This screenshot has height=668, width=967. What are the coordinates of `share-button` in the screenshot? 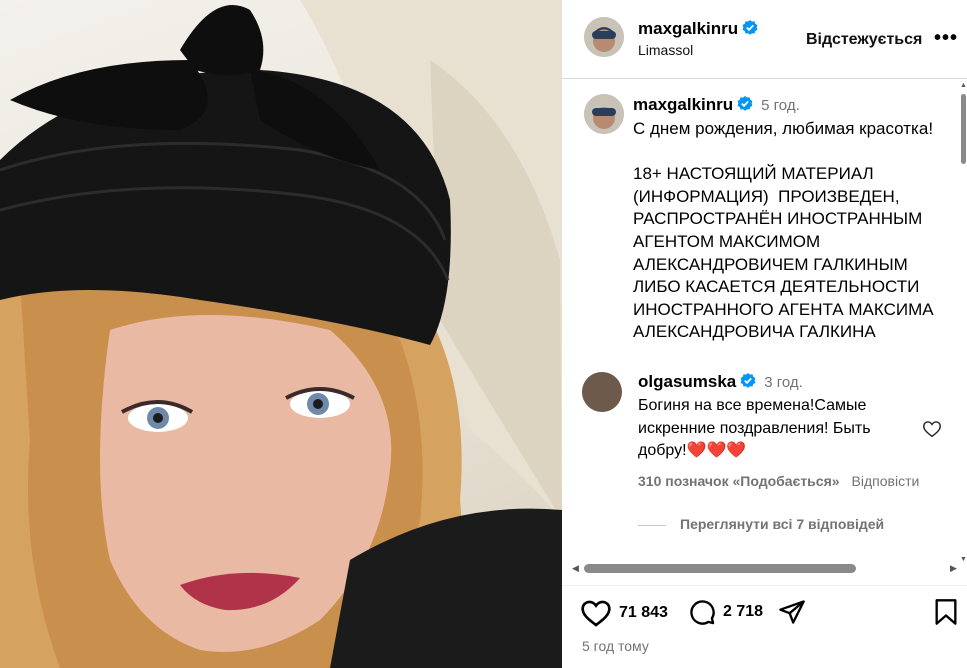 It's located at (792, 612).